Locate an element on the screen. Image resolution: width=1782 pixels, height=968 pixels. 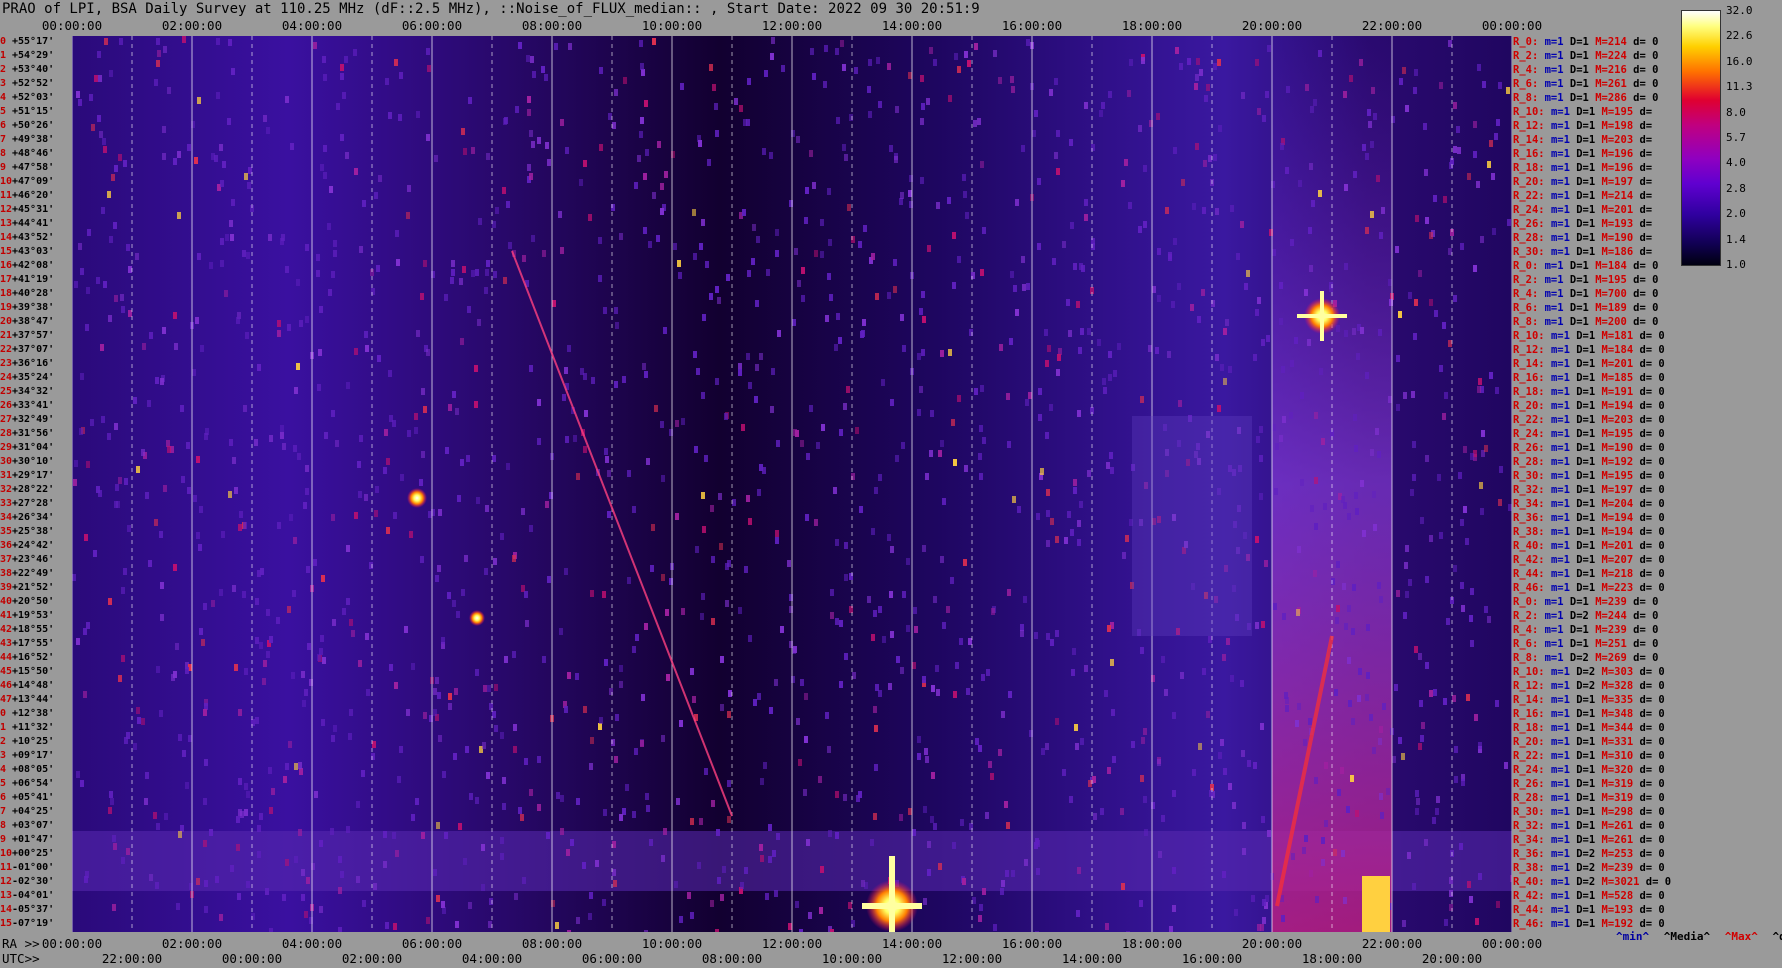
declination-index: 30 is located at coordinates (6, 461).